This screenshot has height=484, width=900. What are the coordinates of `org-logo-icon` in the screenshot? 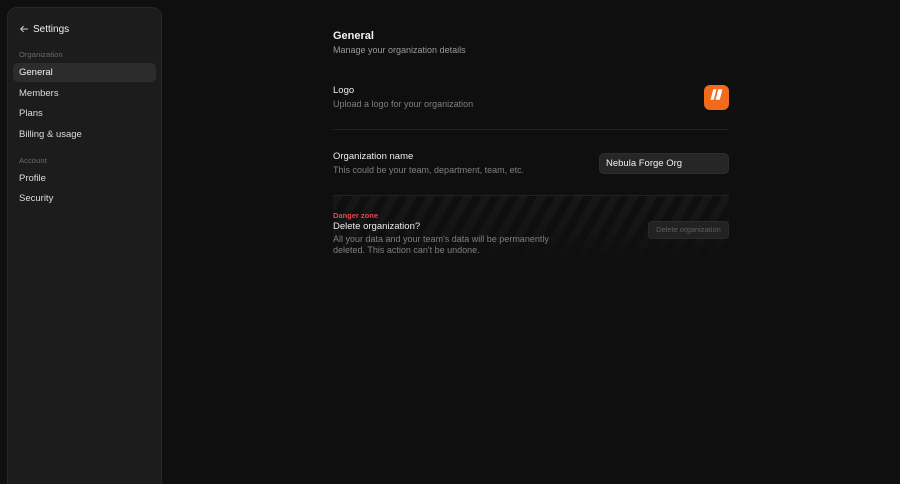 It's located at (716, 97).